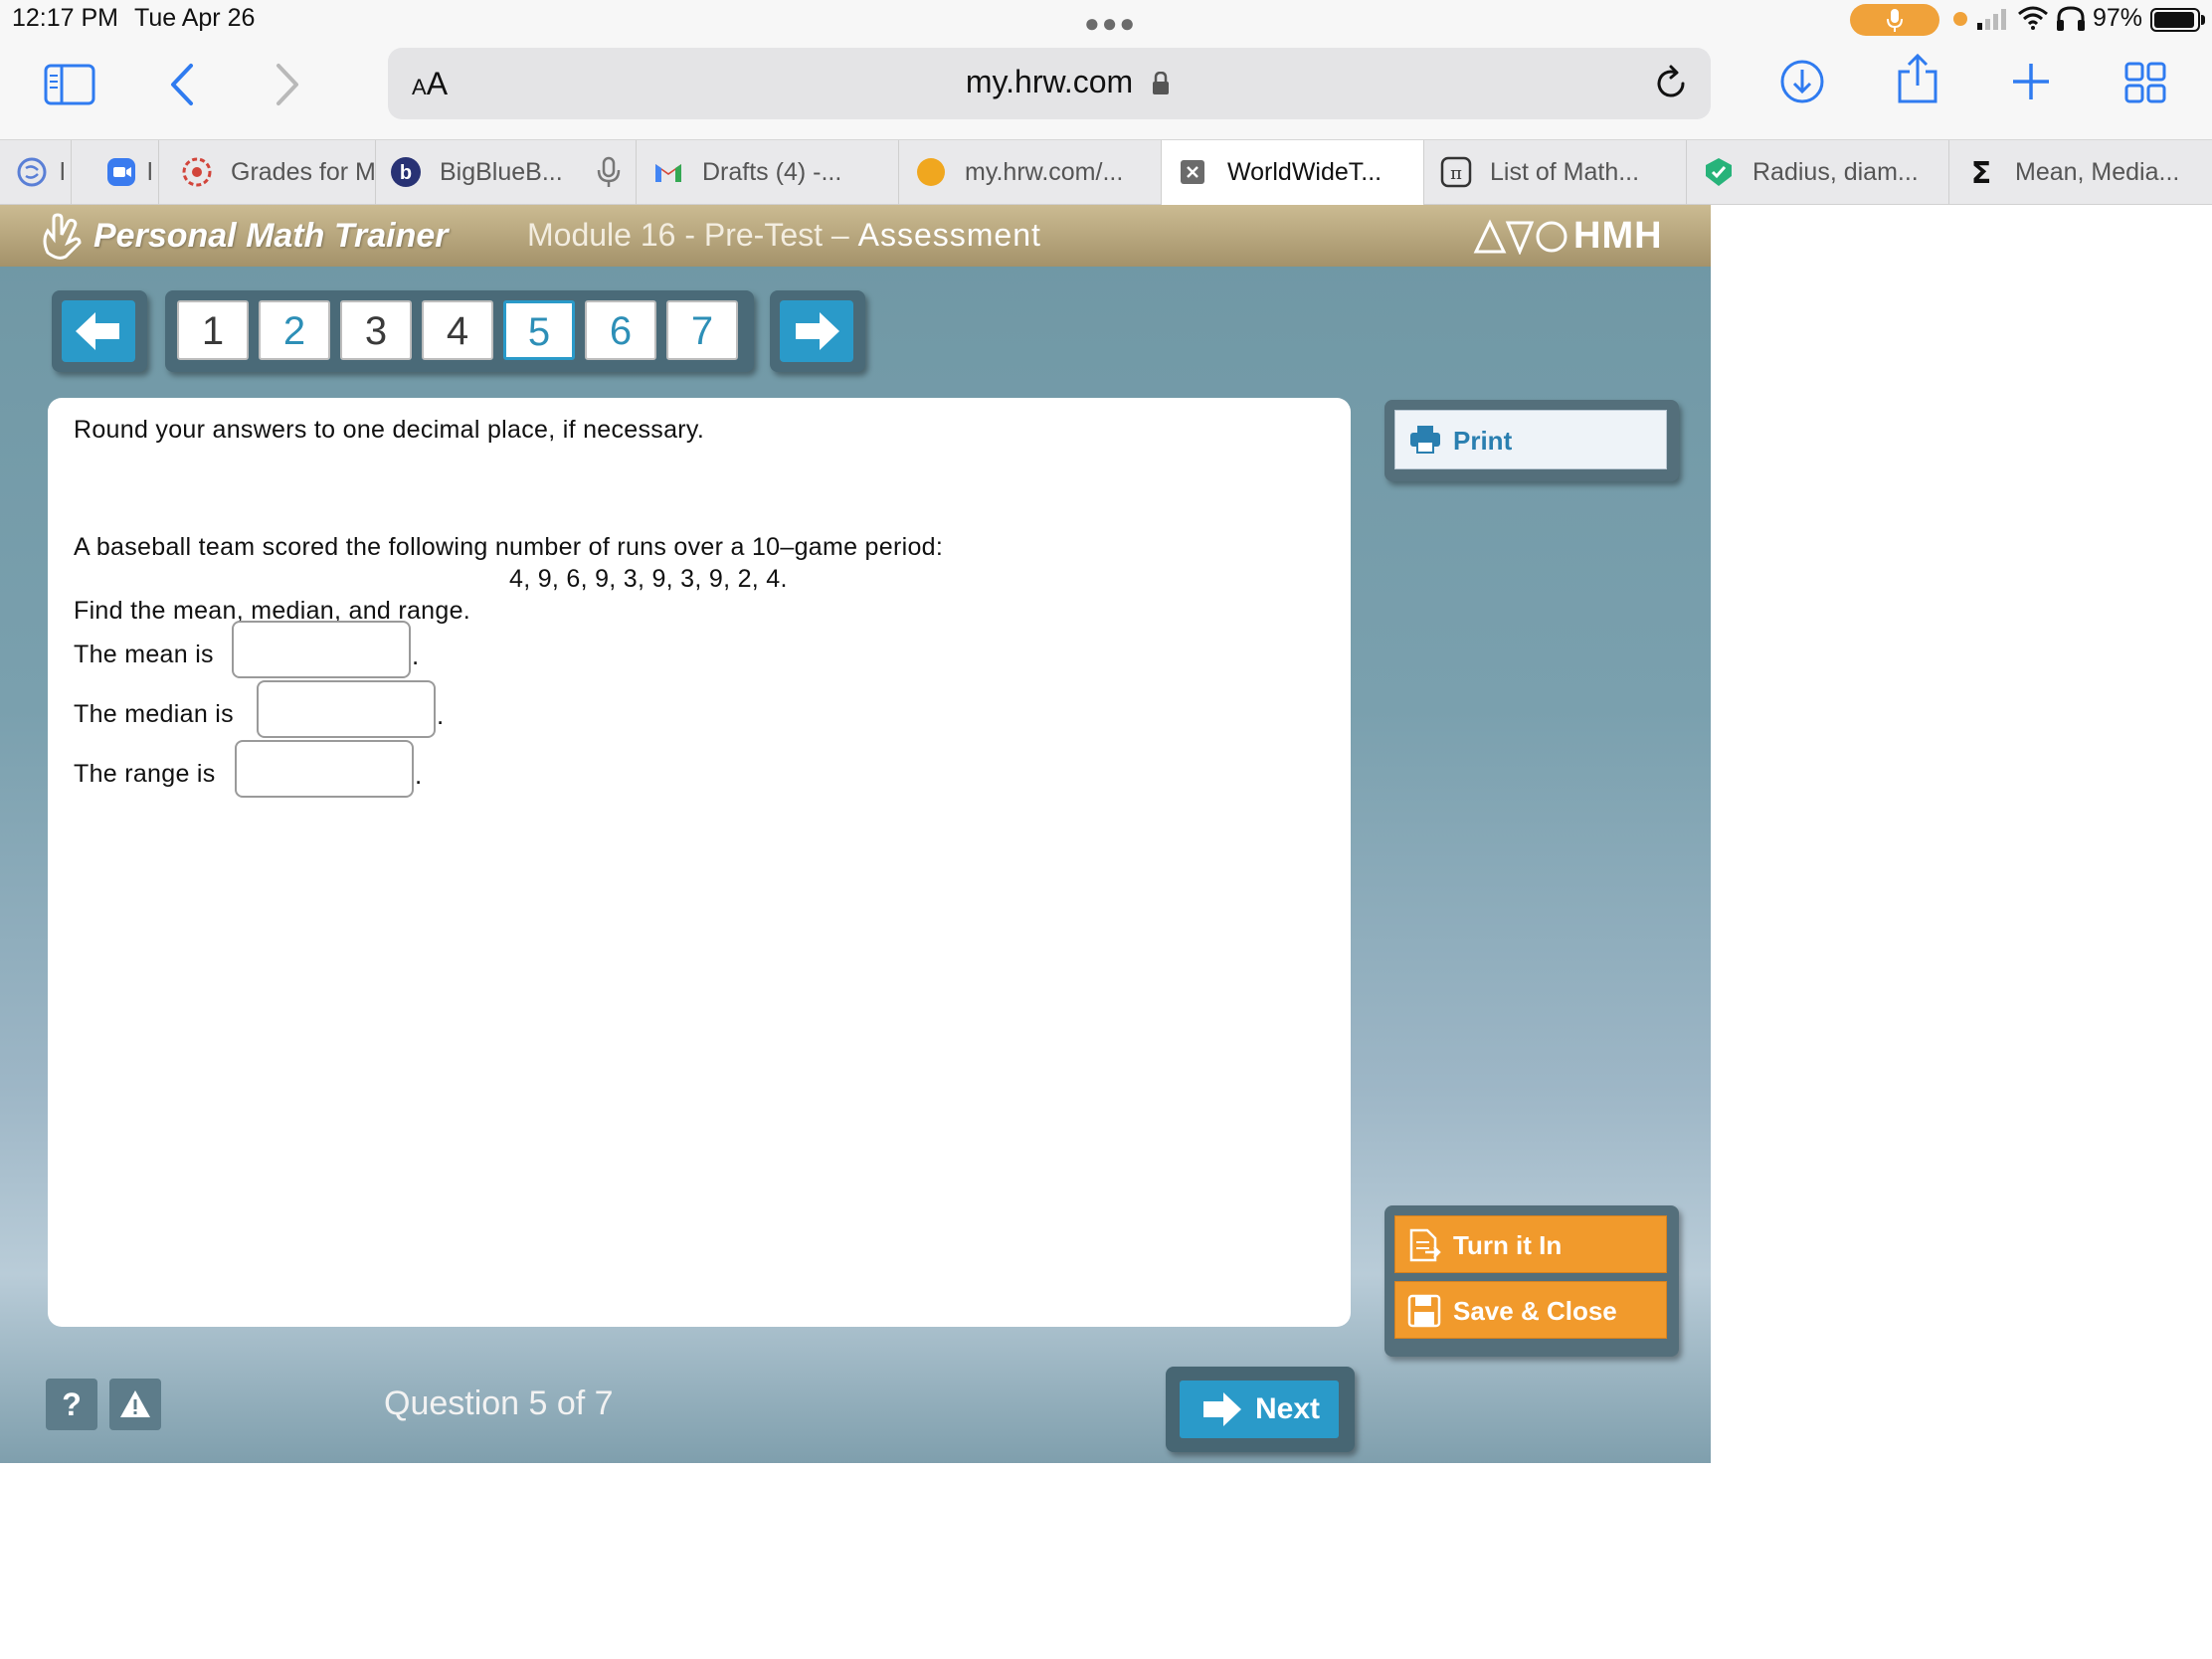 The image size is (2212, 1659). What do you see at coordinates (1424, 1311) in the screenshot?
I see `save-disk-icon` at bounding box center [1424, 1311].